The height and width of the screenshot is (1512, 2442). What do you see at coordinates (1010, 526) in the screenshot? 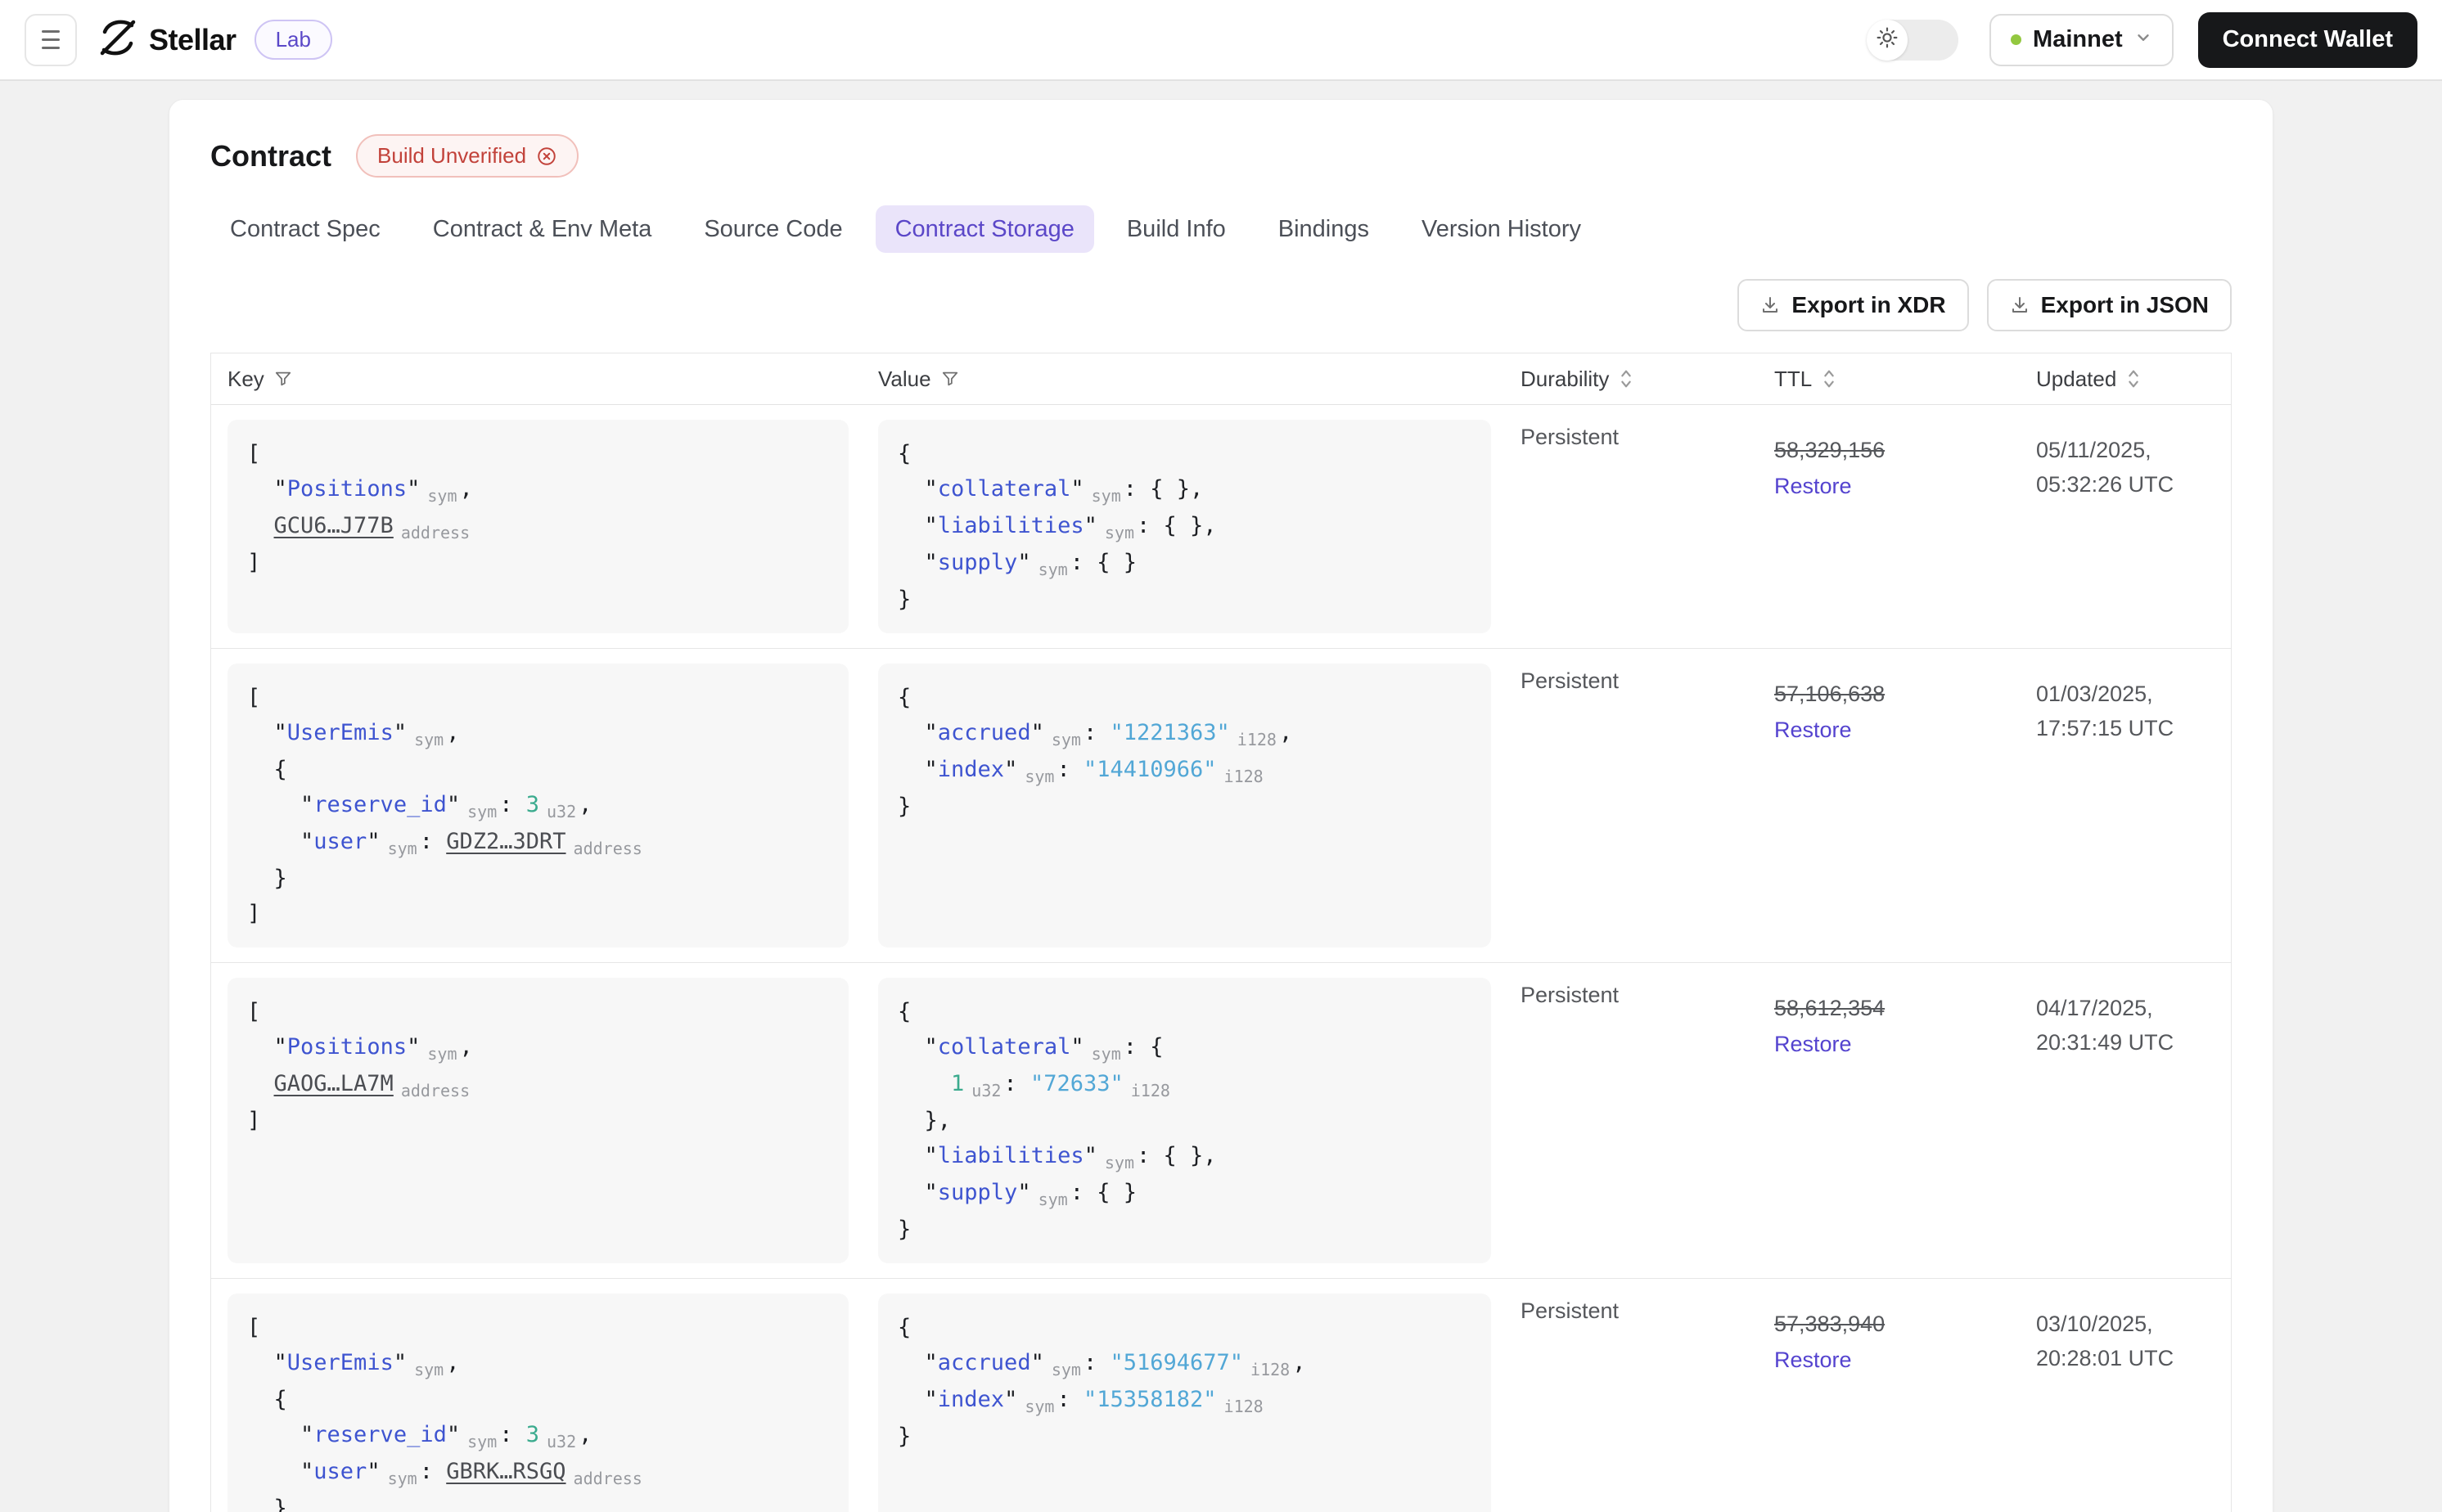
I see `json-key: liabilities` at bounding box center [1010, 526].